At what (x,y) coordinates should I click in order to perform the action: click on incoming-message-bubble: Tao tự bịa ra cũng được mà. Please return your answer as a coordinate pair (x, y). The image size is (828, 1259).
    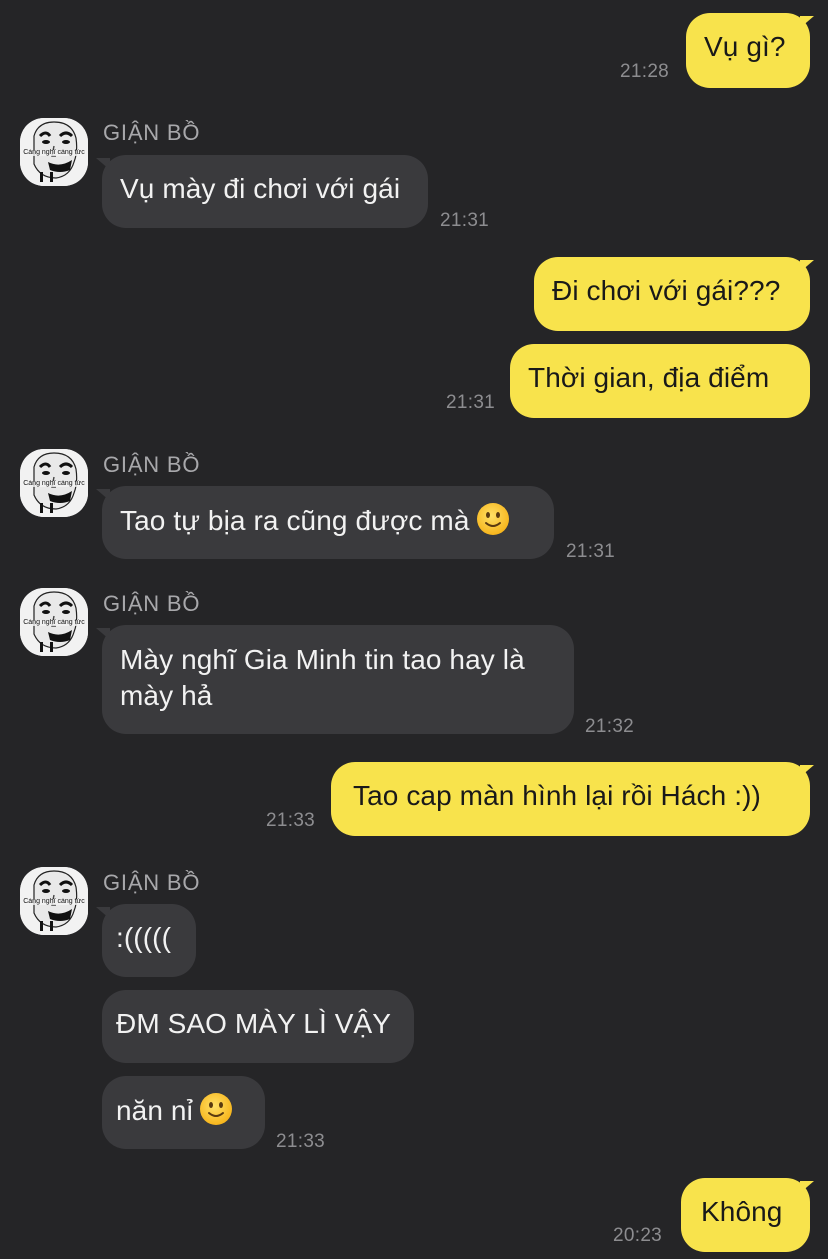
    Looking at the image, I should click on (328, 522).